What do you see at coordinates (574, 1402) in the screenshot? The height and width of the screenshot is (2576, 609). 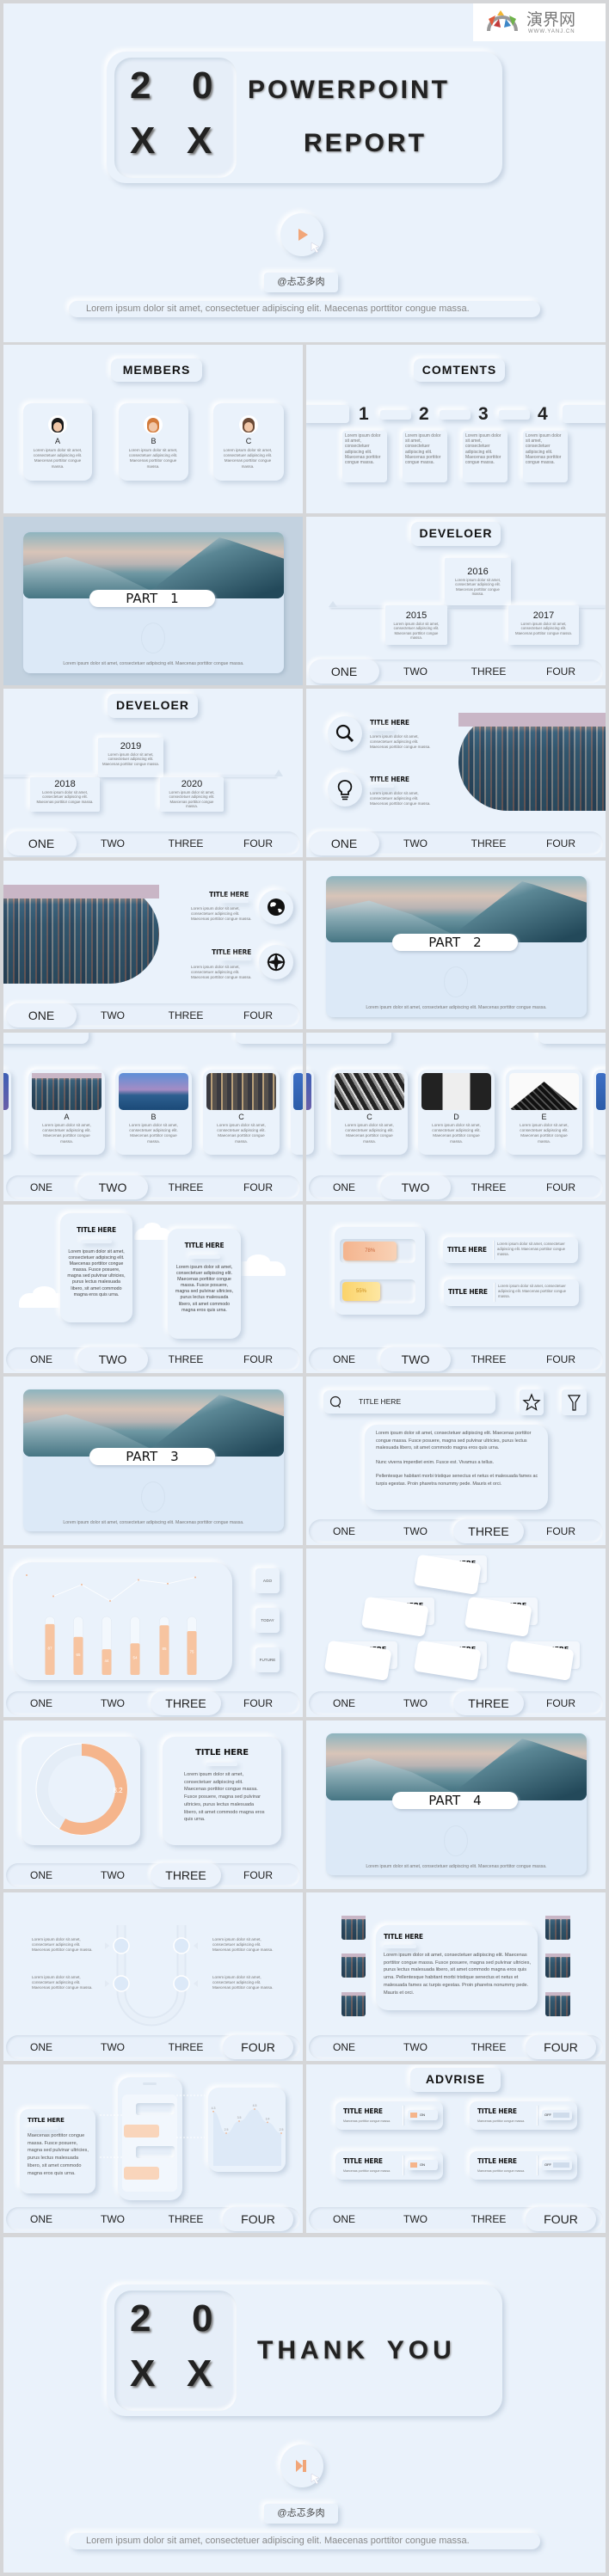 I see `filter-button` at bounding box center [574, 1402].